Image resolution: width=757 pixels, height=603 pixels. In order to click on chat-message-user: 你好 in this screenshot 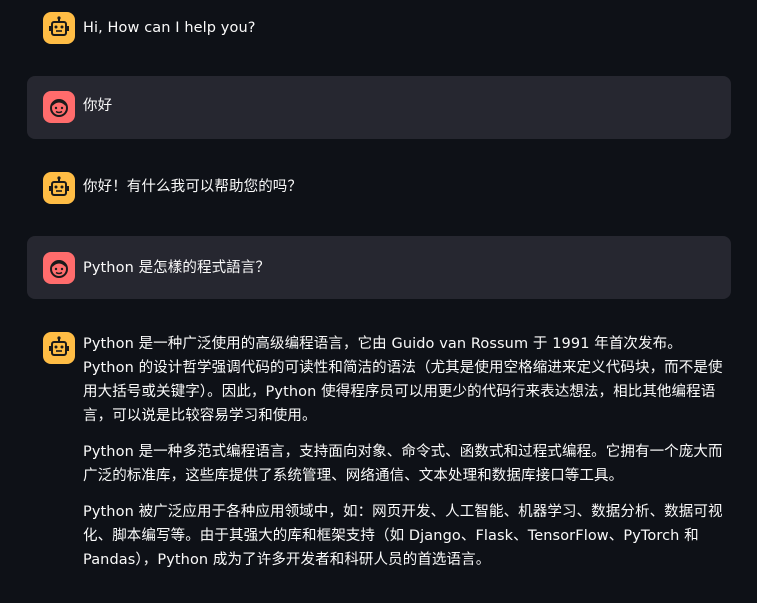, I will do `click(379, 107)`.